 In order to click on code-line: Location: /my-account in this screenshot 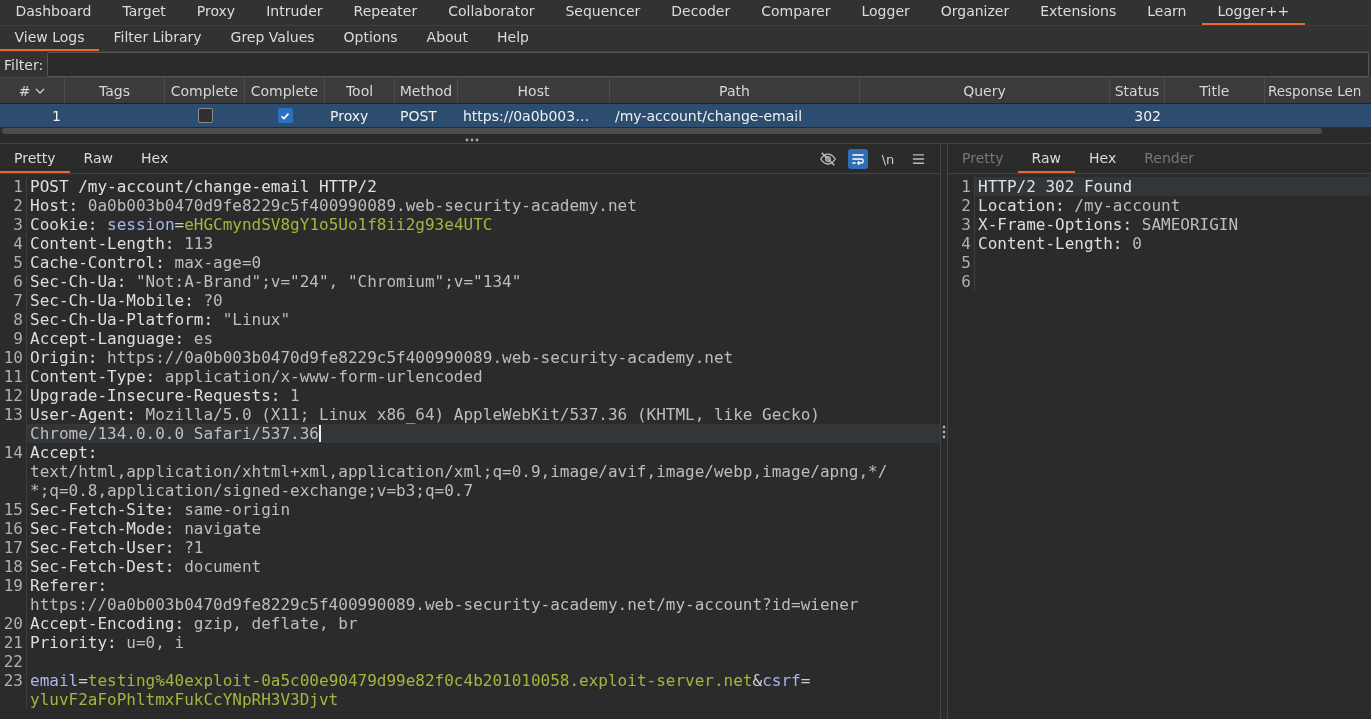, I will do `click(1079, 205)`.